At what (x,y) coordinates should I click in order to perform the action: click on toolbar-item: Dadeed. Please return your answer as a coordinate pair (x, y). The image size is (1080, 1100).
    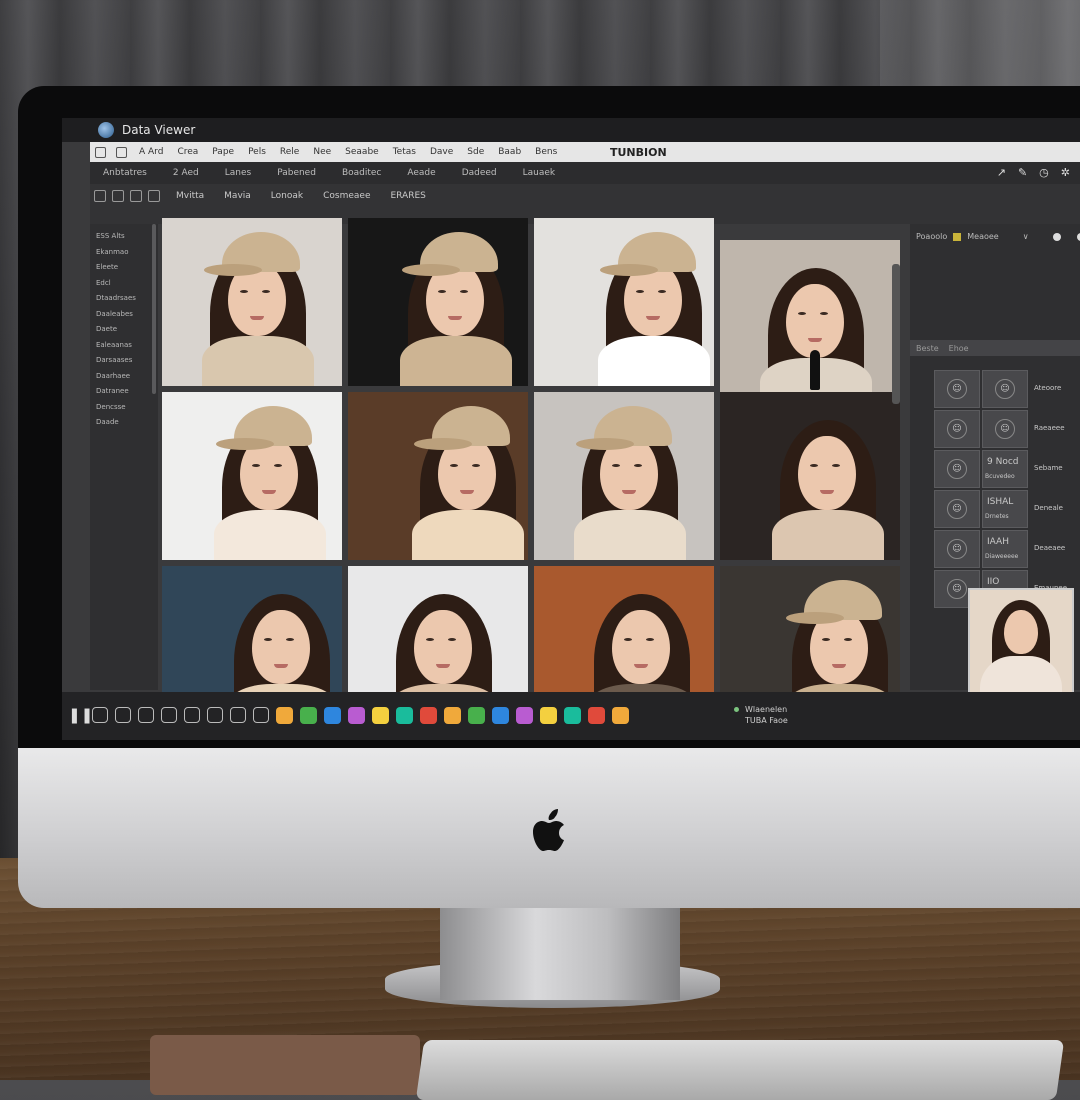
    Looking at the image, I should click on (479, 173).